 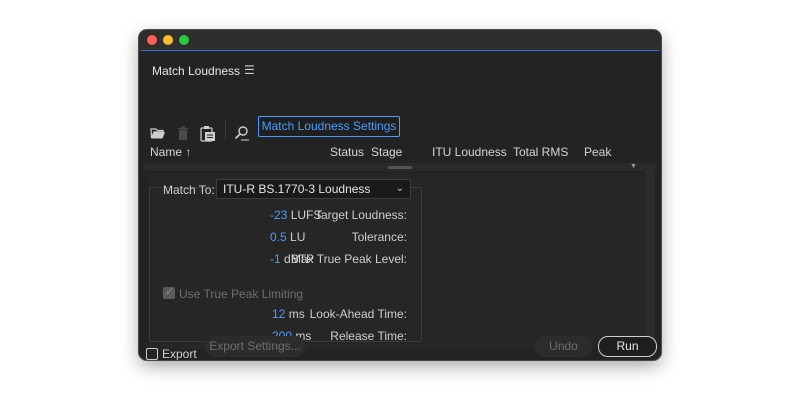 I want to click on chevron-down-icon: ⌄, so click(x=399, y=188).